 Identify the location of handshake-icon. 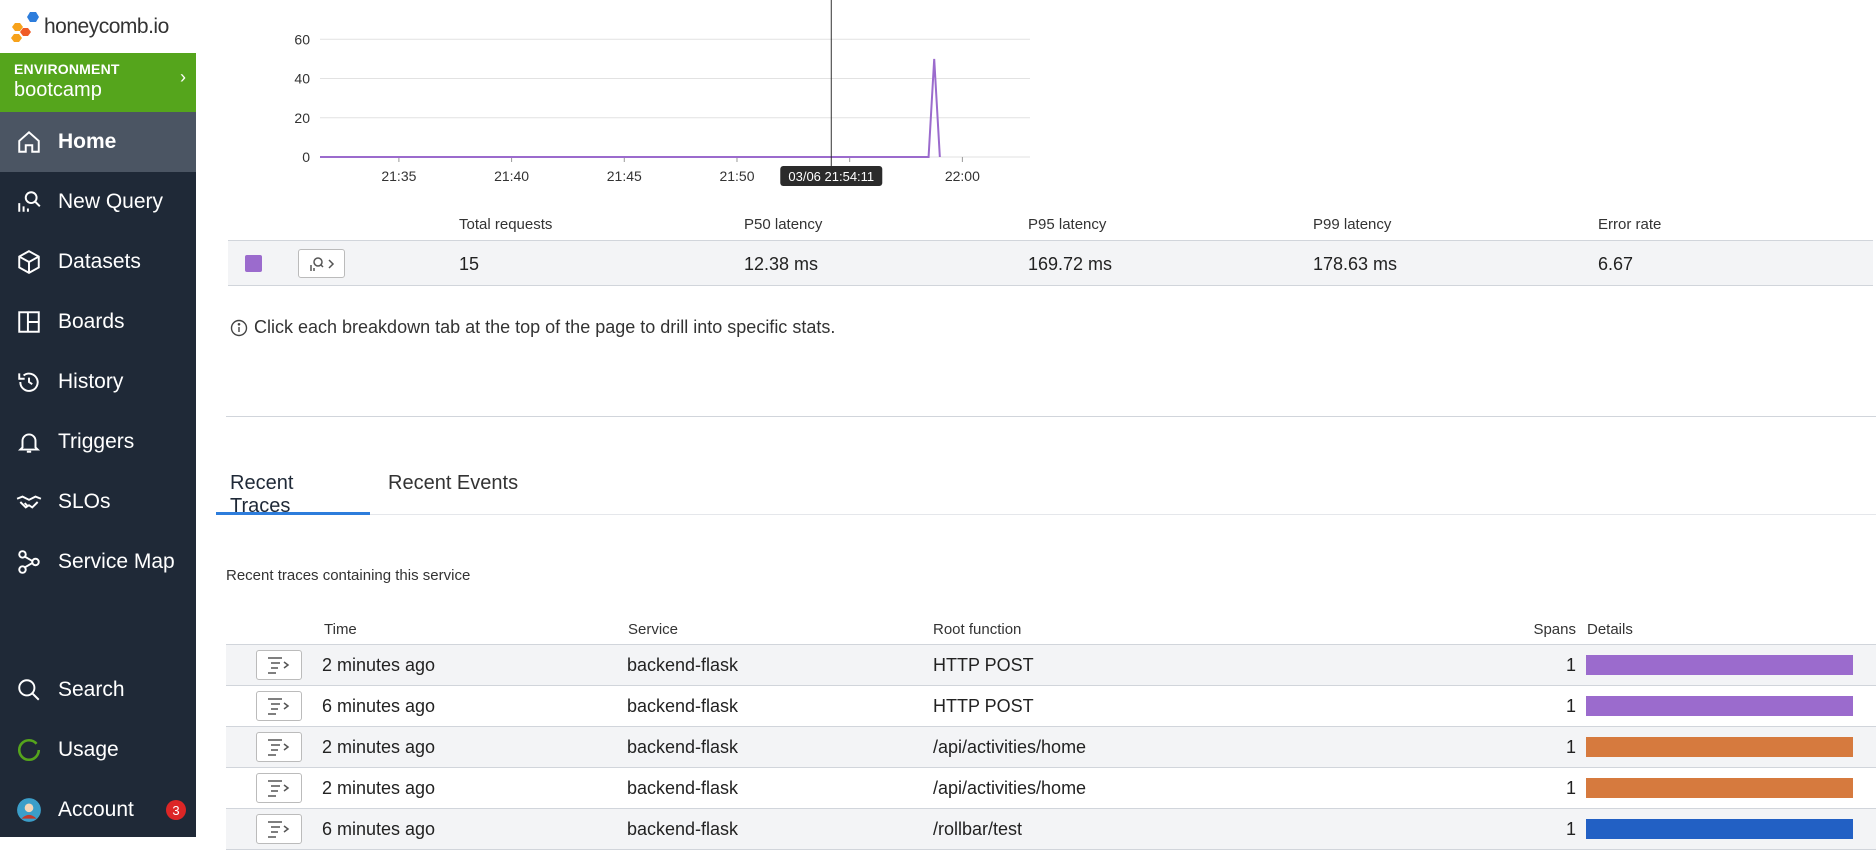
(29, 502).